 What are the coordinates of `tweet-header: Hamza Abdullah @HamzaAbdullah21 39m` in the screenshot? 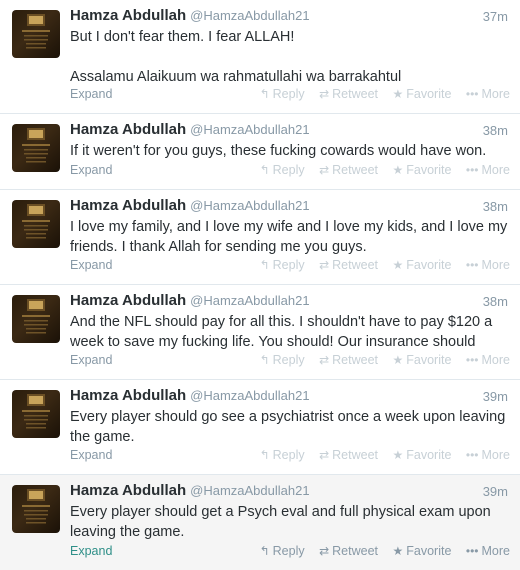 It's located at (289, 397).